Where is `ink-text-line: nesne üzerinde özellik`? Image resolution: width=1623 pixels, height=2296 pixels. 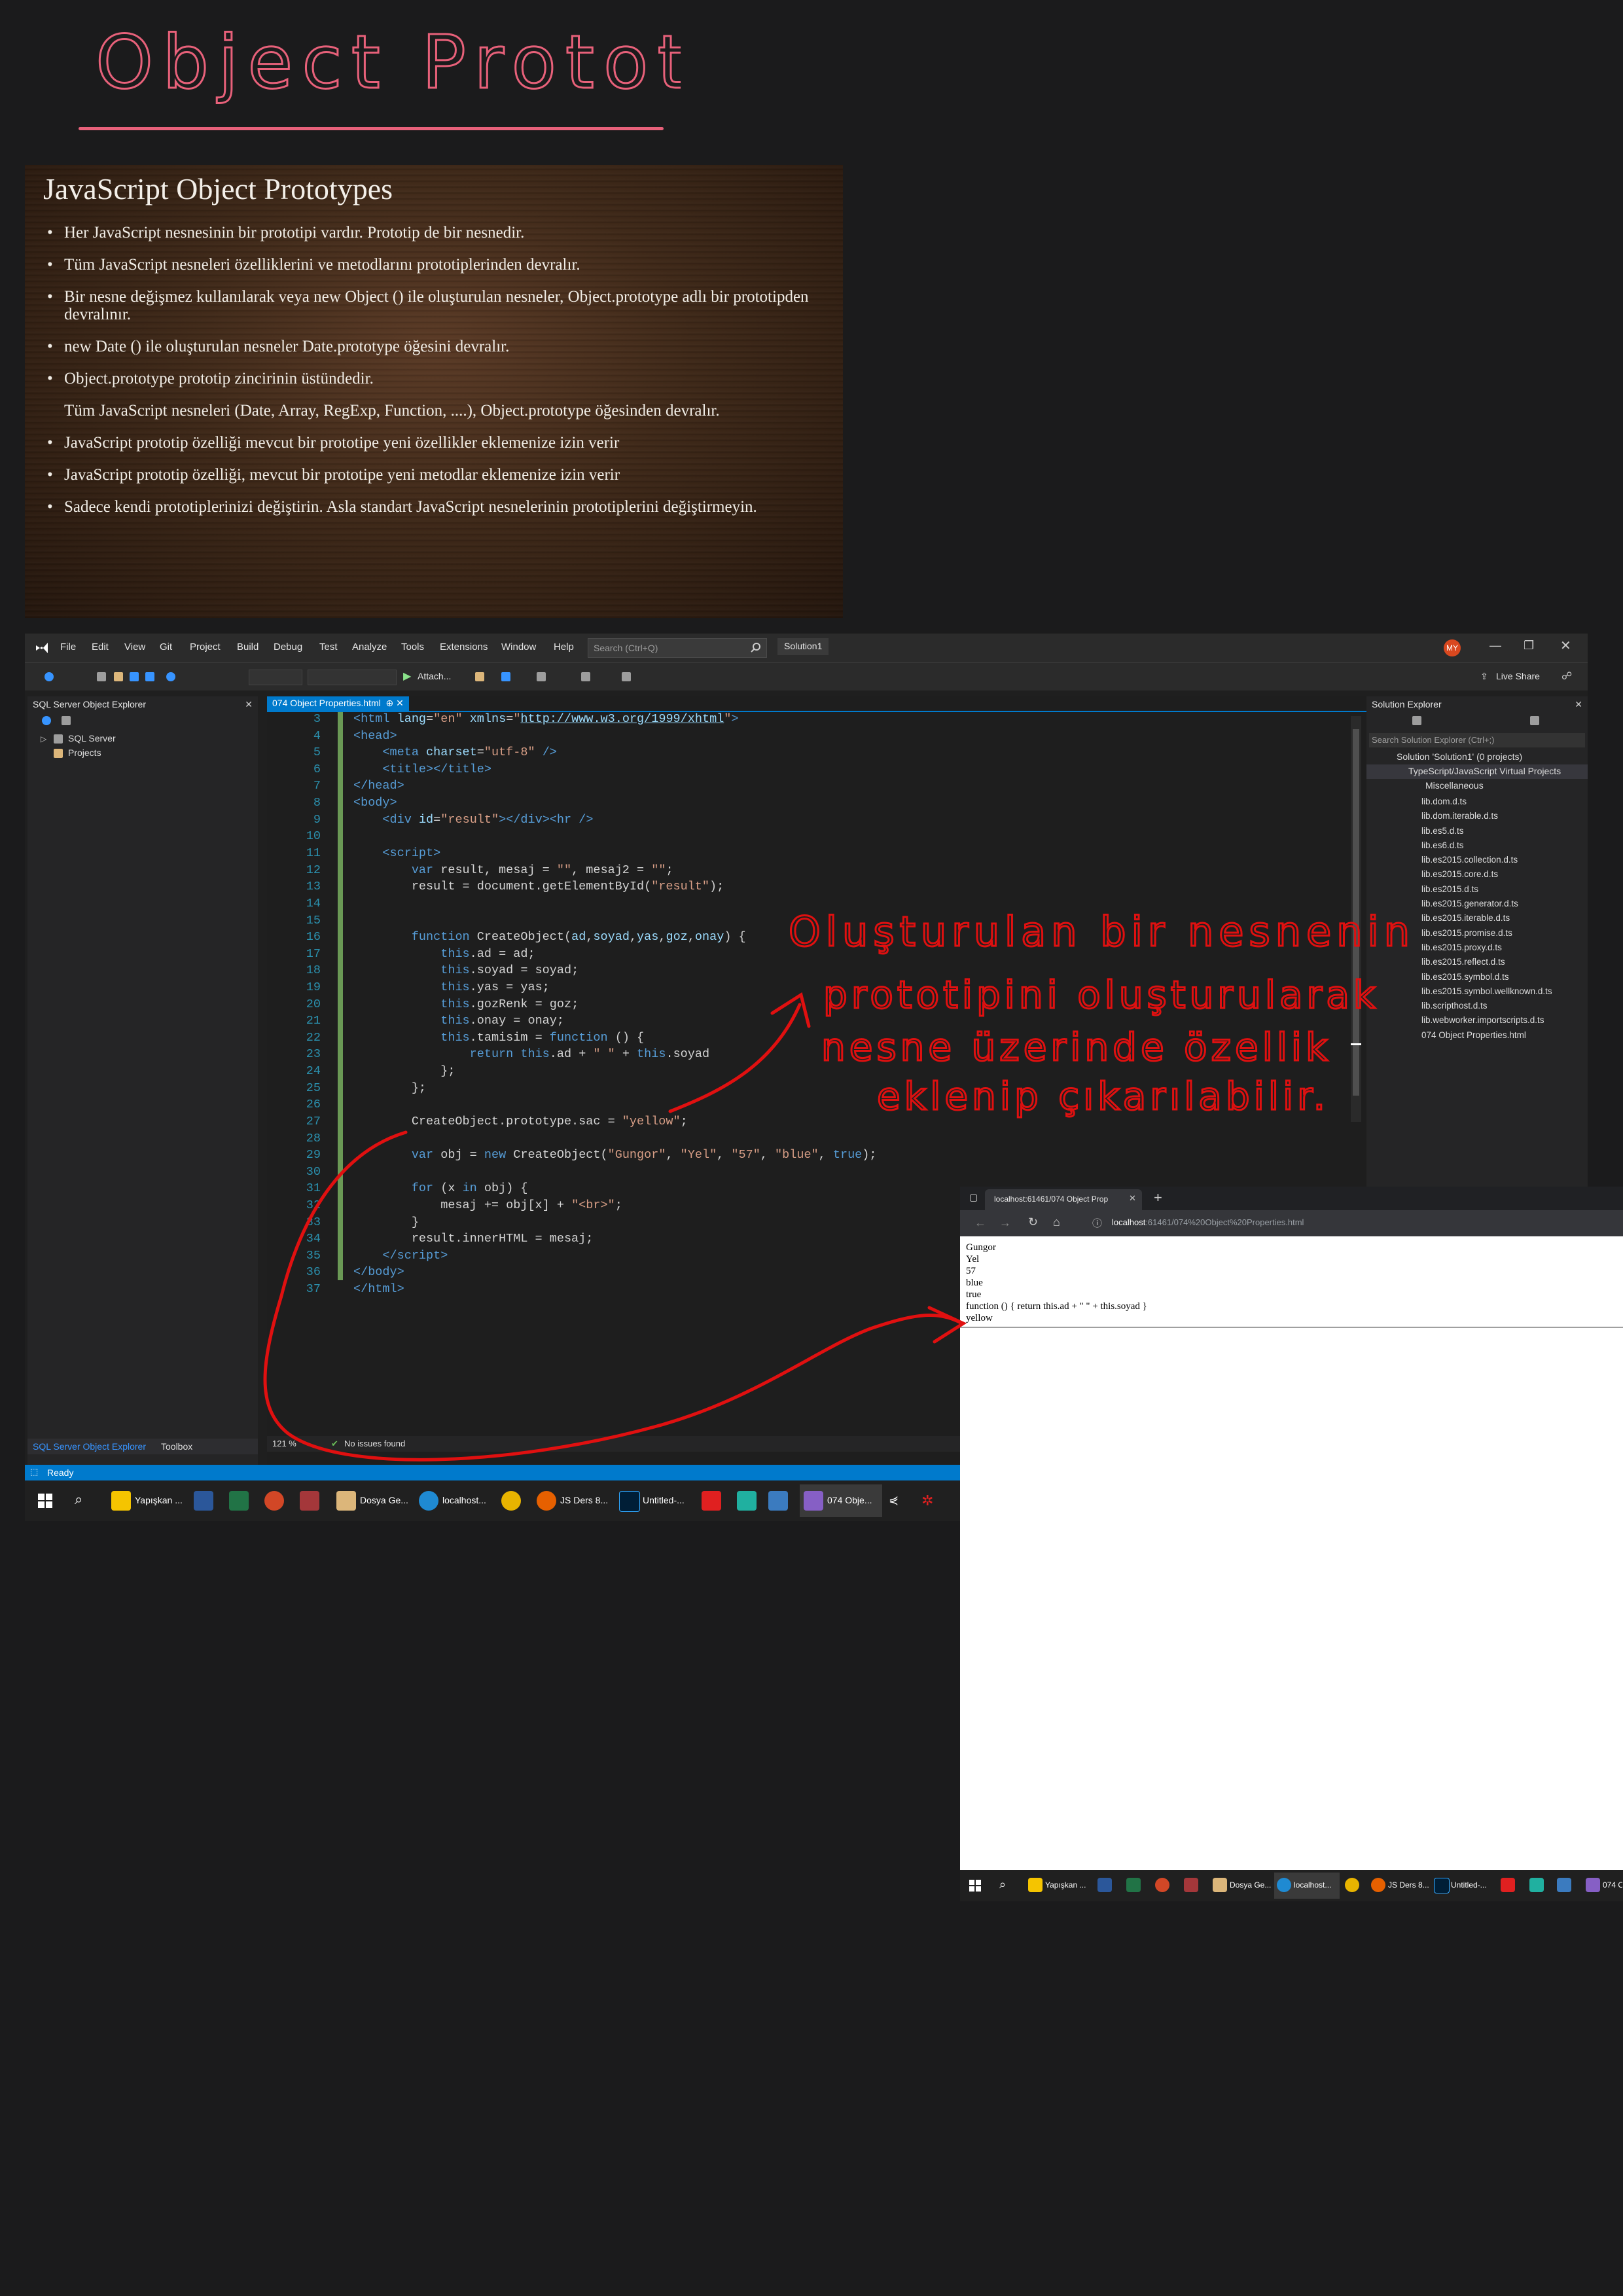 ink-text-line: nesne üzerinde özellik is located at coordinates (1076, 1047).